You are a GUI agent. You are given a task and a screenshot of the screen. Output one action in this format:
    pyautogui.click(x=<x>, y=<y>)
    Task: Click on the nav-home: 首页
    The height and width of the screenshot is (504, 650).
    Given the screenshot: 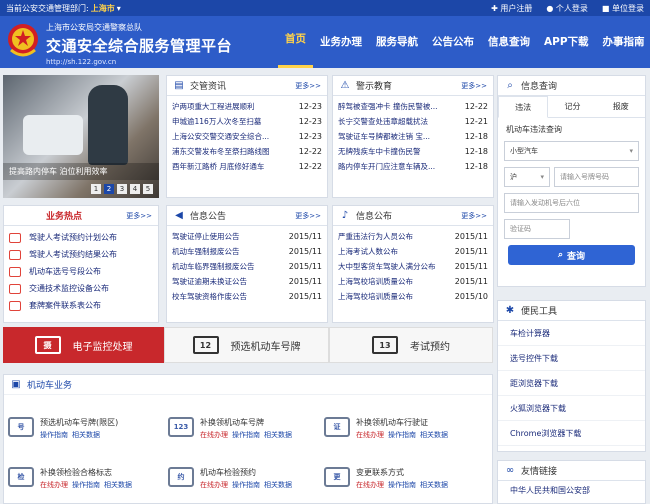 What is the action you would take?
    pyautogui.click(x=295, y=42)
    